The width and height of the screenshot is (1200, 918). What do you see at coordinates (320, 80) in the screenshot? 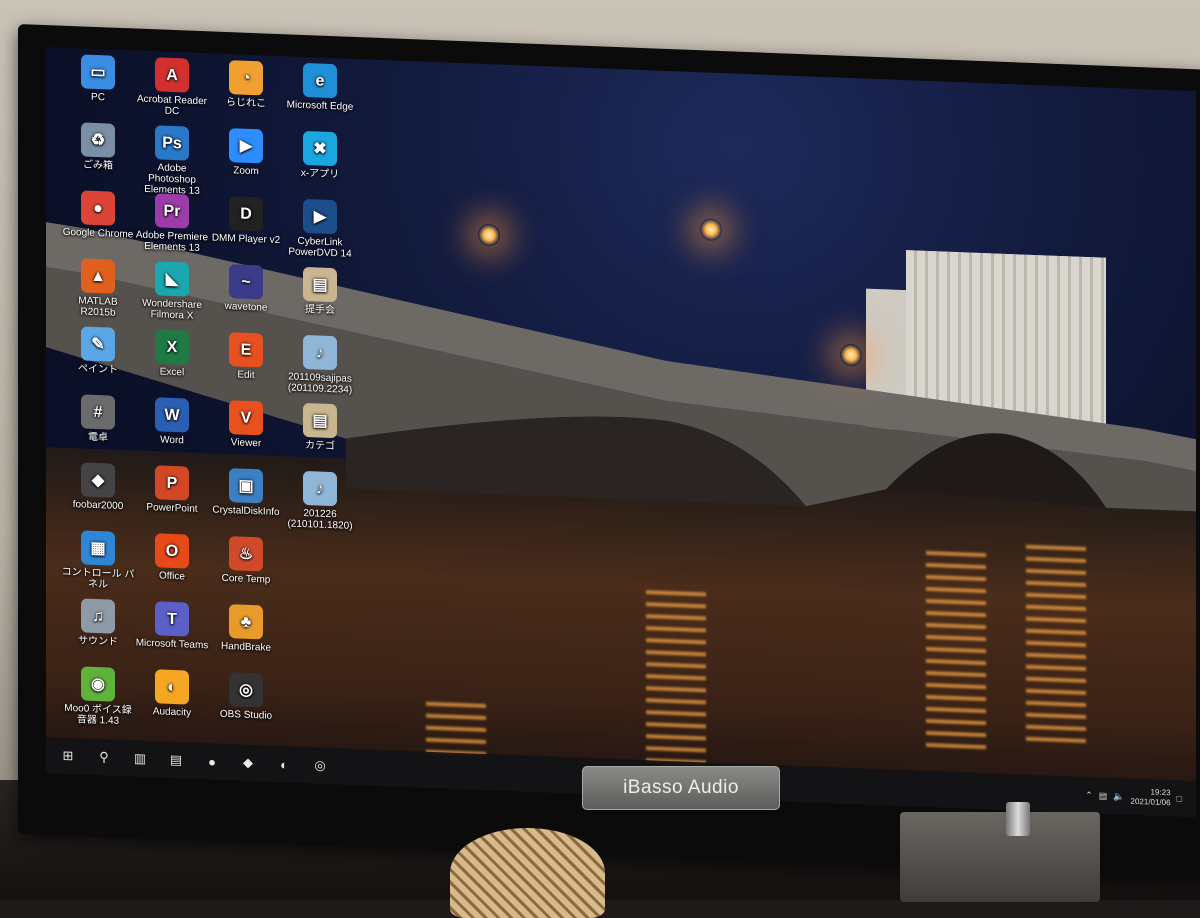
I see `edge-icon: e` at bounding box center [320, 80].